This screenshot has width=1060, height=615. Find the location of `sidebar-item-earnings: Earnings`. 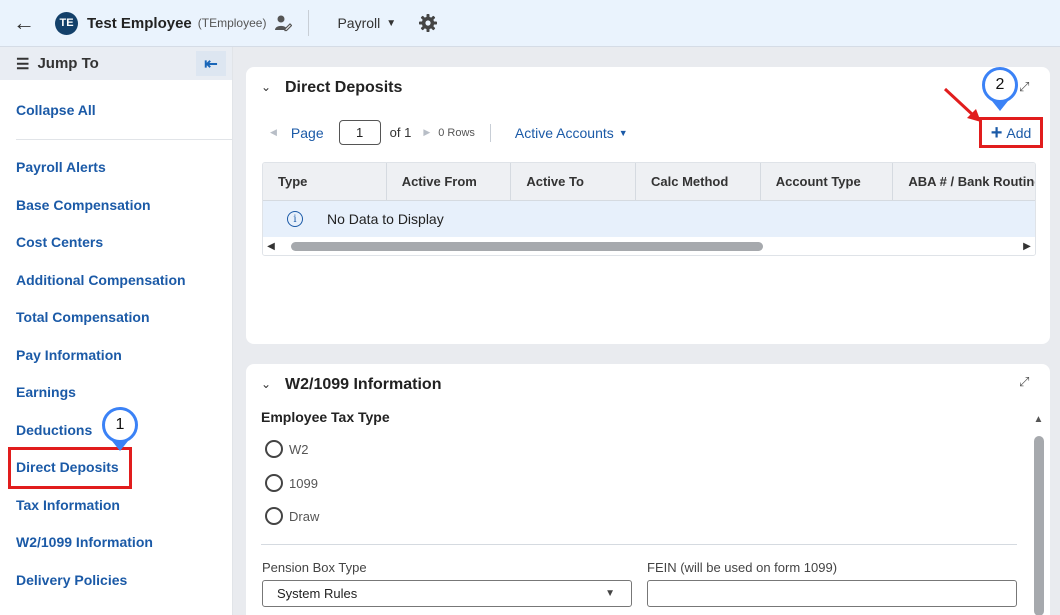

sidebar-item-earnings: Earnings is located at coordinates (46, 392).